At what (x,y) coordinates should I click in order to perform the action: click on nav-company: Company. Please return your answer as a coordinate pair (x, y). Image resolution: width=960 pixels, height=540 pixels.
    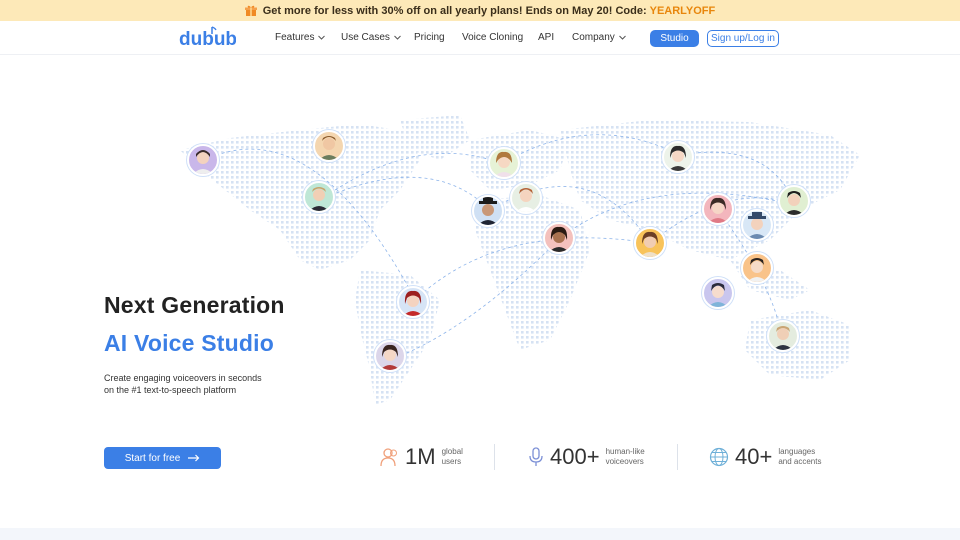
    Looking at the image, I should click on (599, 37).